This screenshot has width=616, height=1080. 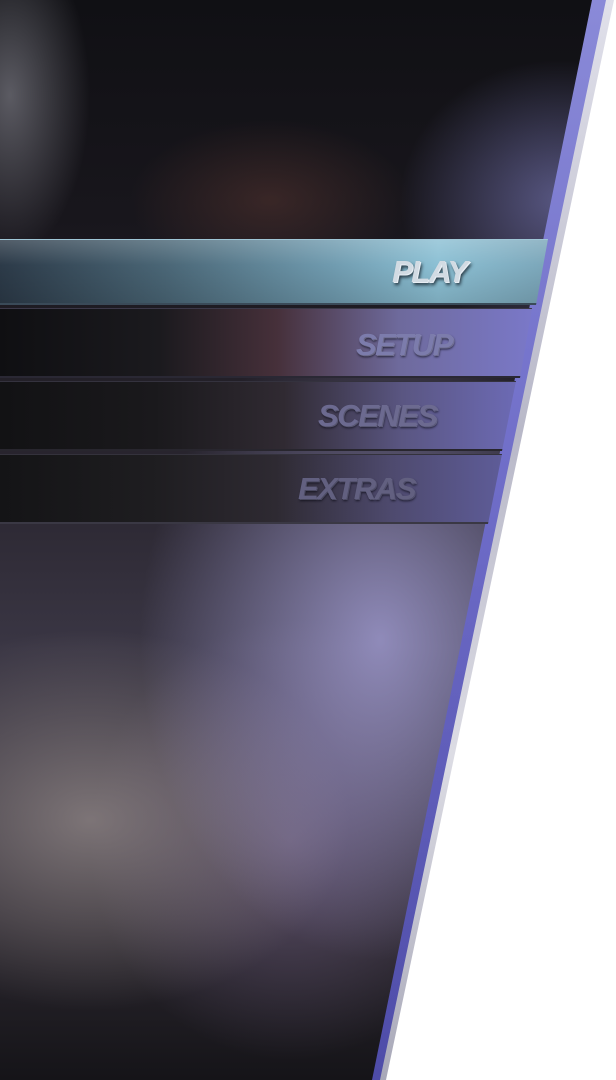 I want to click on menu-item-setup: SETUP, so click(x=266, y=343).